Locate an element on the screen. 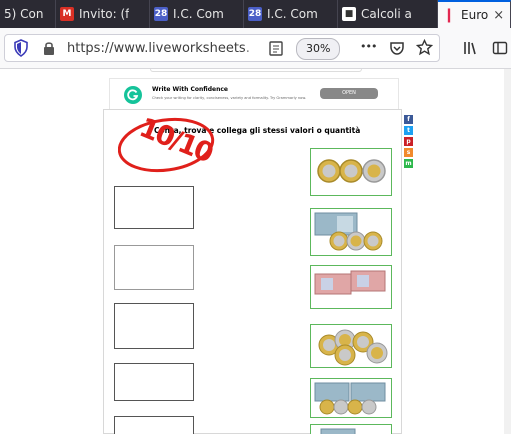  tab-euro-active: ❙ Euro × is located at coordinates (474, 14).